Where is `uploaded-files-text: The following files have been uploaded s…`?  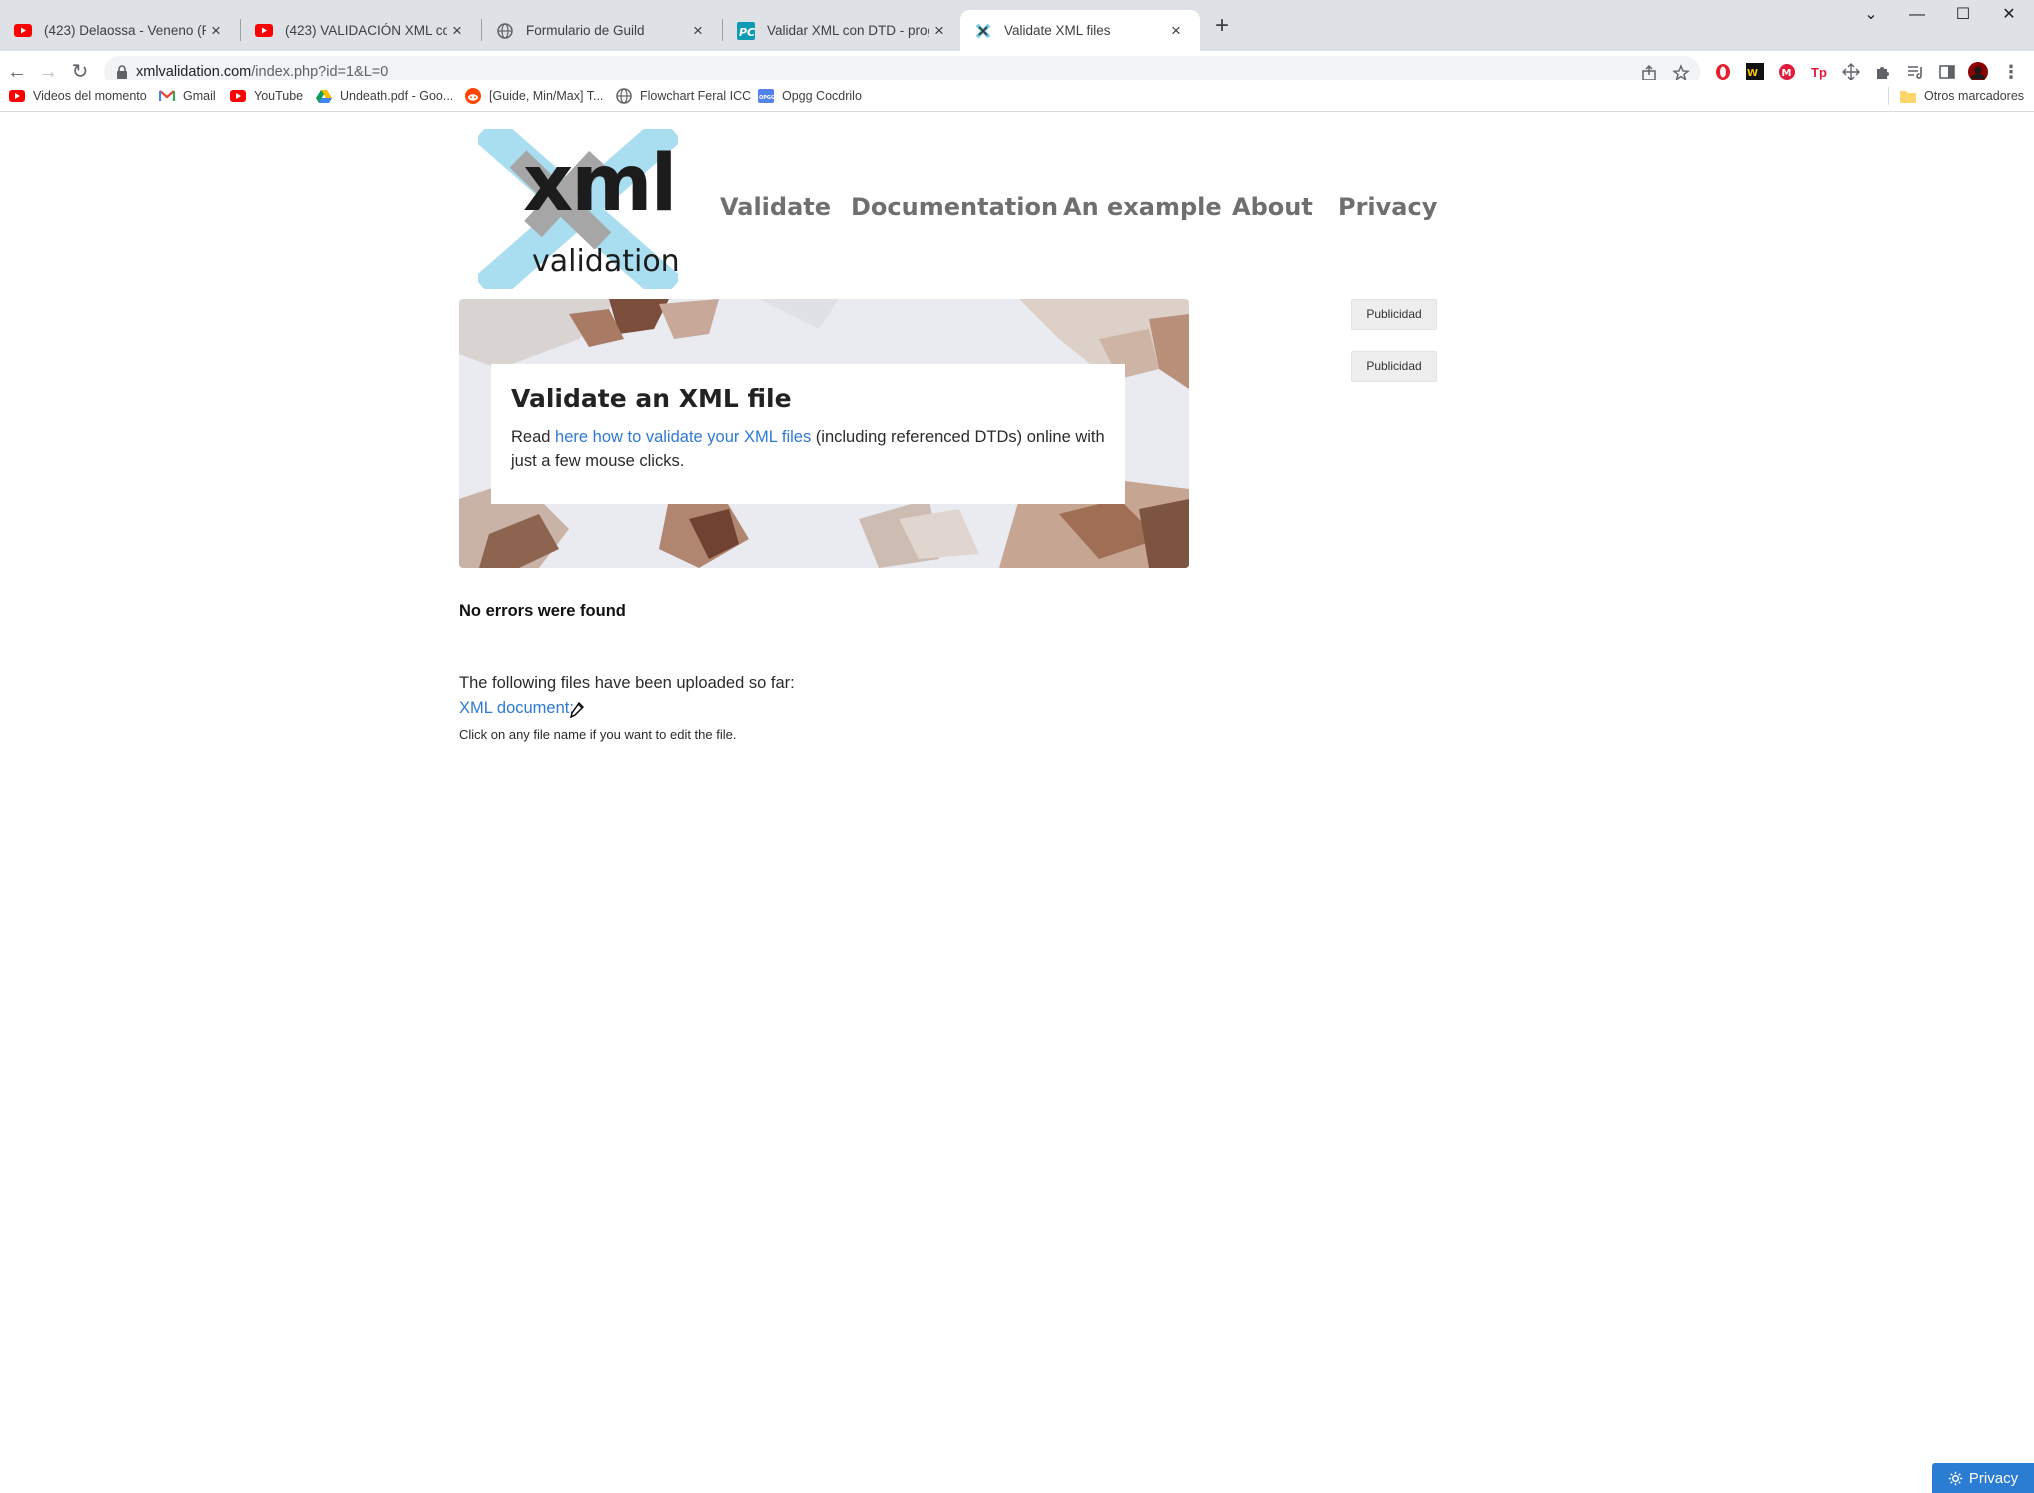 uploaded-files-text: The following files have been uploaded s… is located at coordinates (627, 683).